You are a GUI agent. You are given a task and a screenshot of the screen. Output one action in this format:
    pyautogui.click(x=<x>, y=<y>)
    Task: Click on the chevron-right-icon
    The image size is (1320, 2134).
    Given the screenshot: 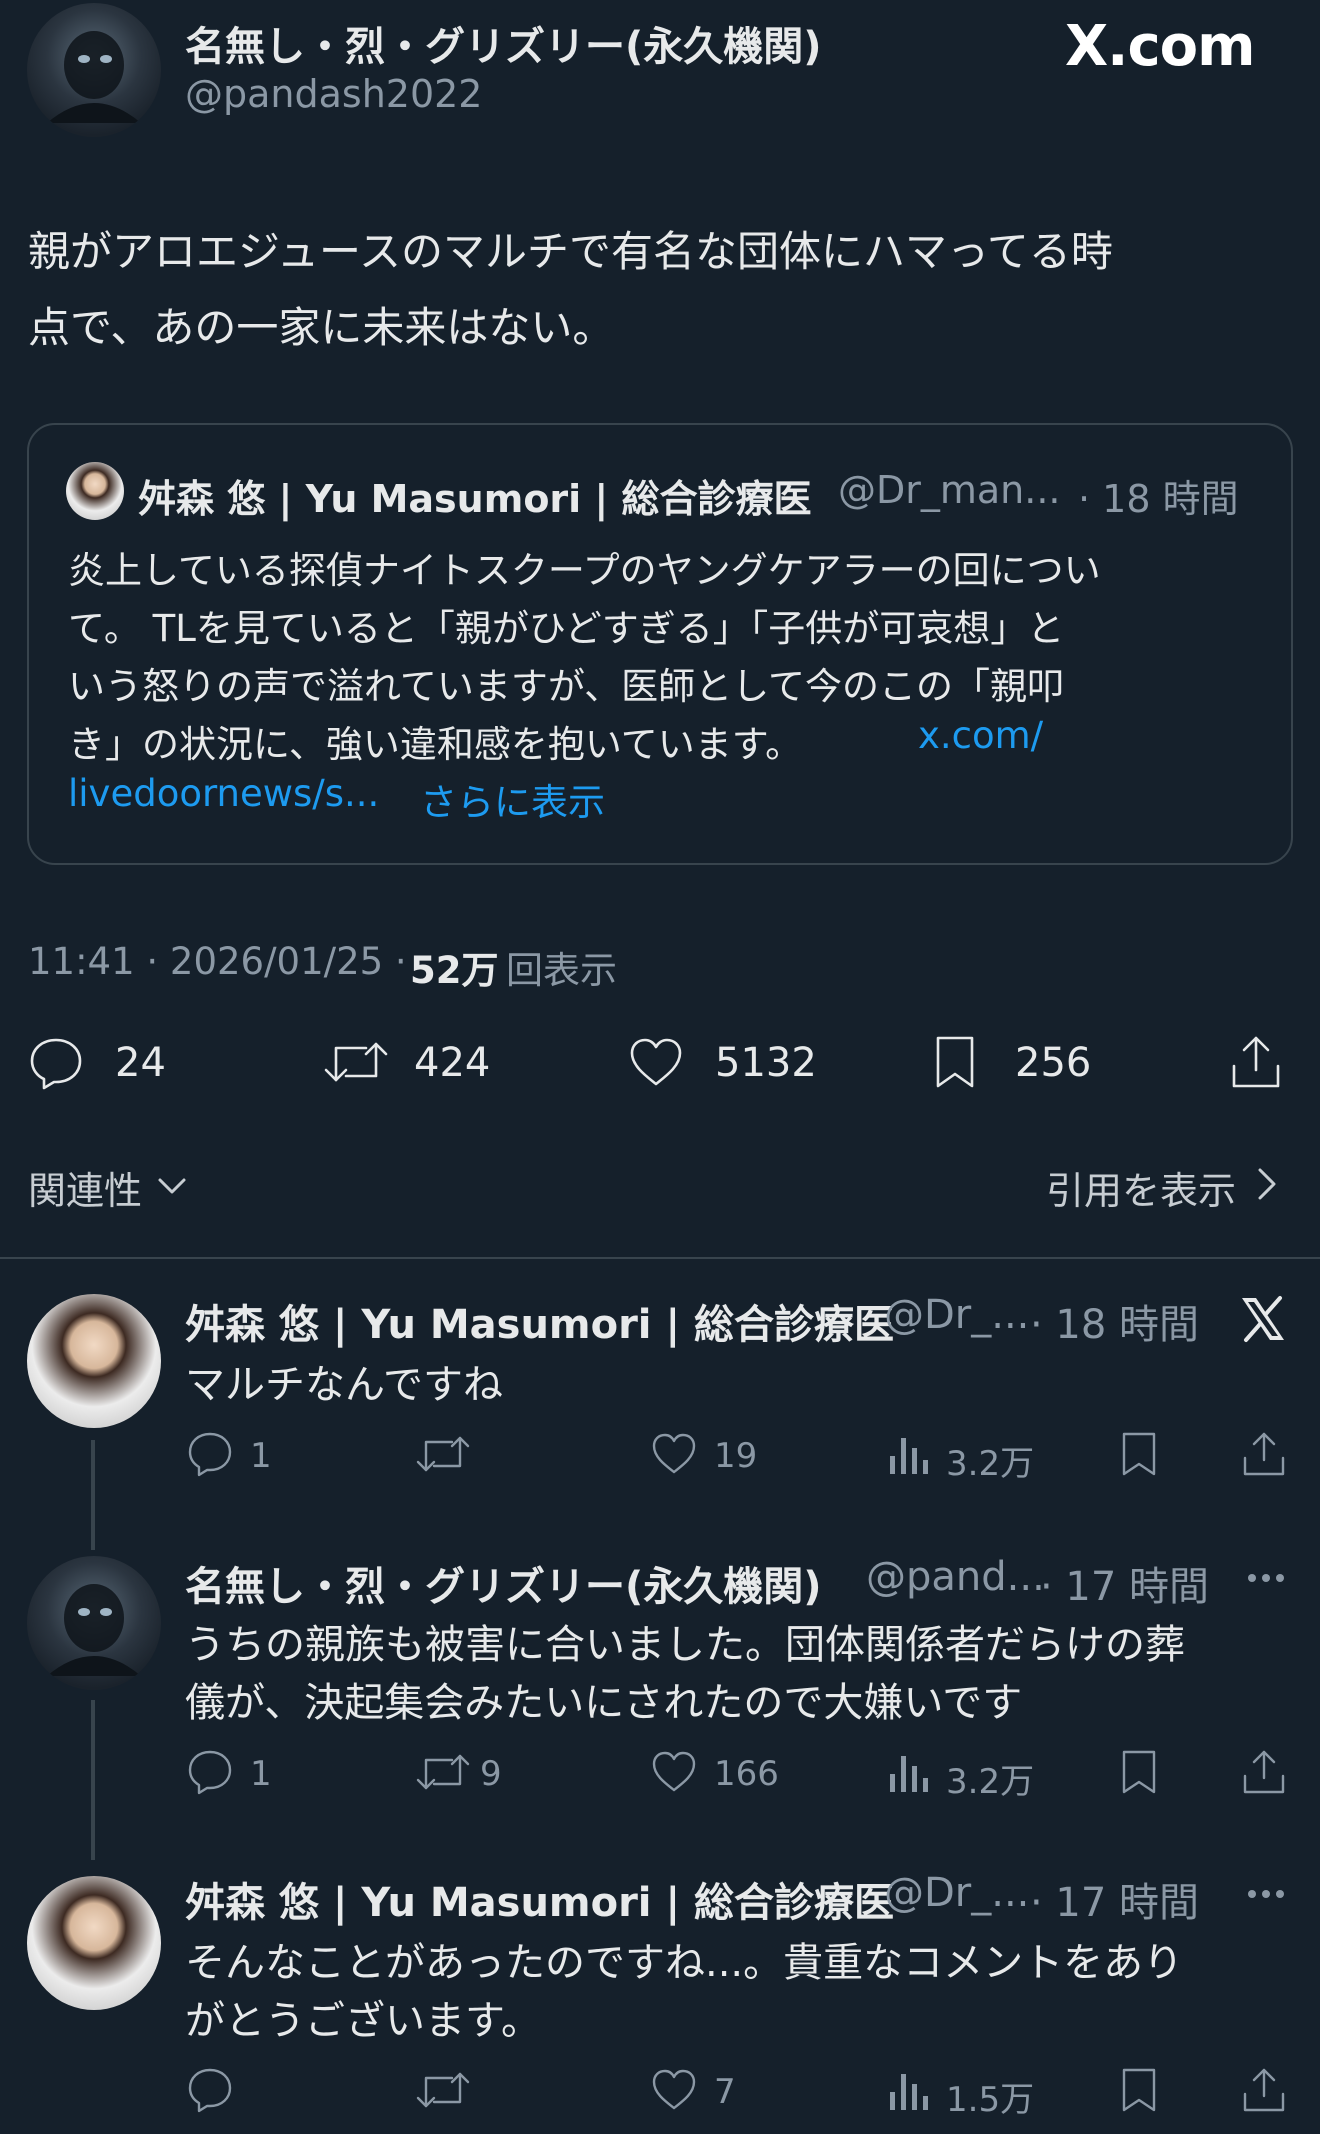 What is the action you would take?
    pyautogui.click(x=1267, y=1184)
    